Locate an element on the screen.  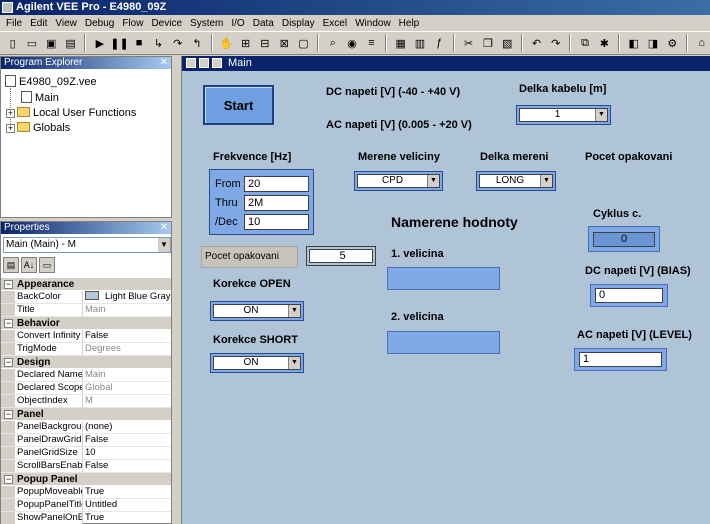
short-correction-select: ON ▼ is located at coordinates (257, 363).